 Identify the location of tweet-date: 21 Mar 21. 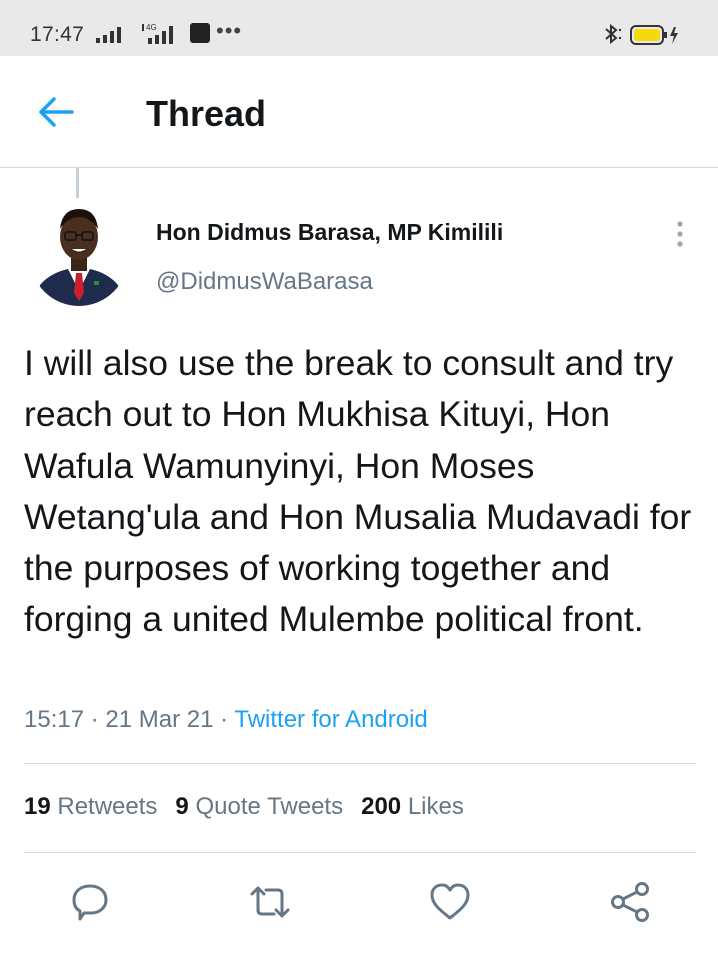
(159, 719).